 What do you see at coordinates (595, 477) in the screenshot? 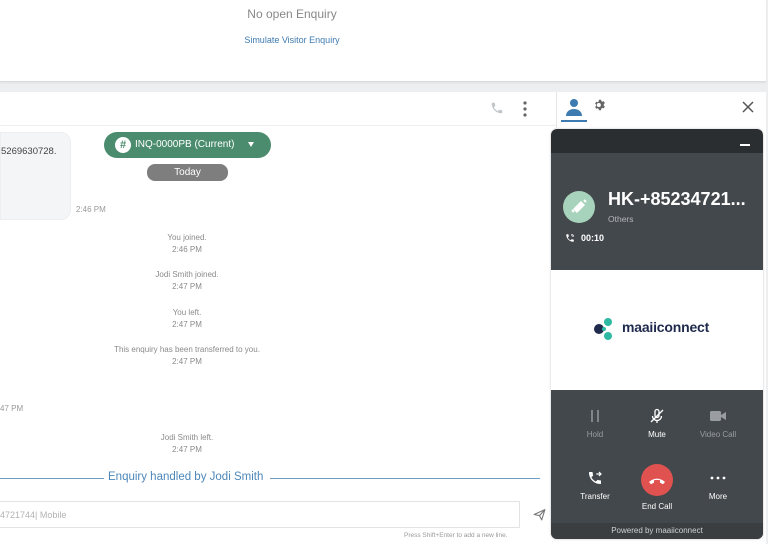
I see `phone-transfer-icon` at bounding box center [595, 477].